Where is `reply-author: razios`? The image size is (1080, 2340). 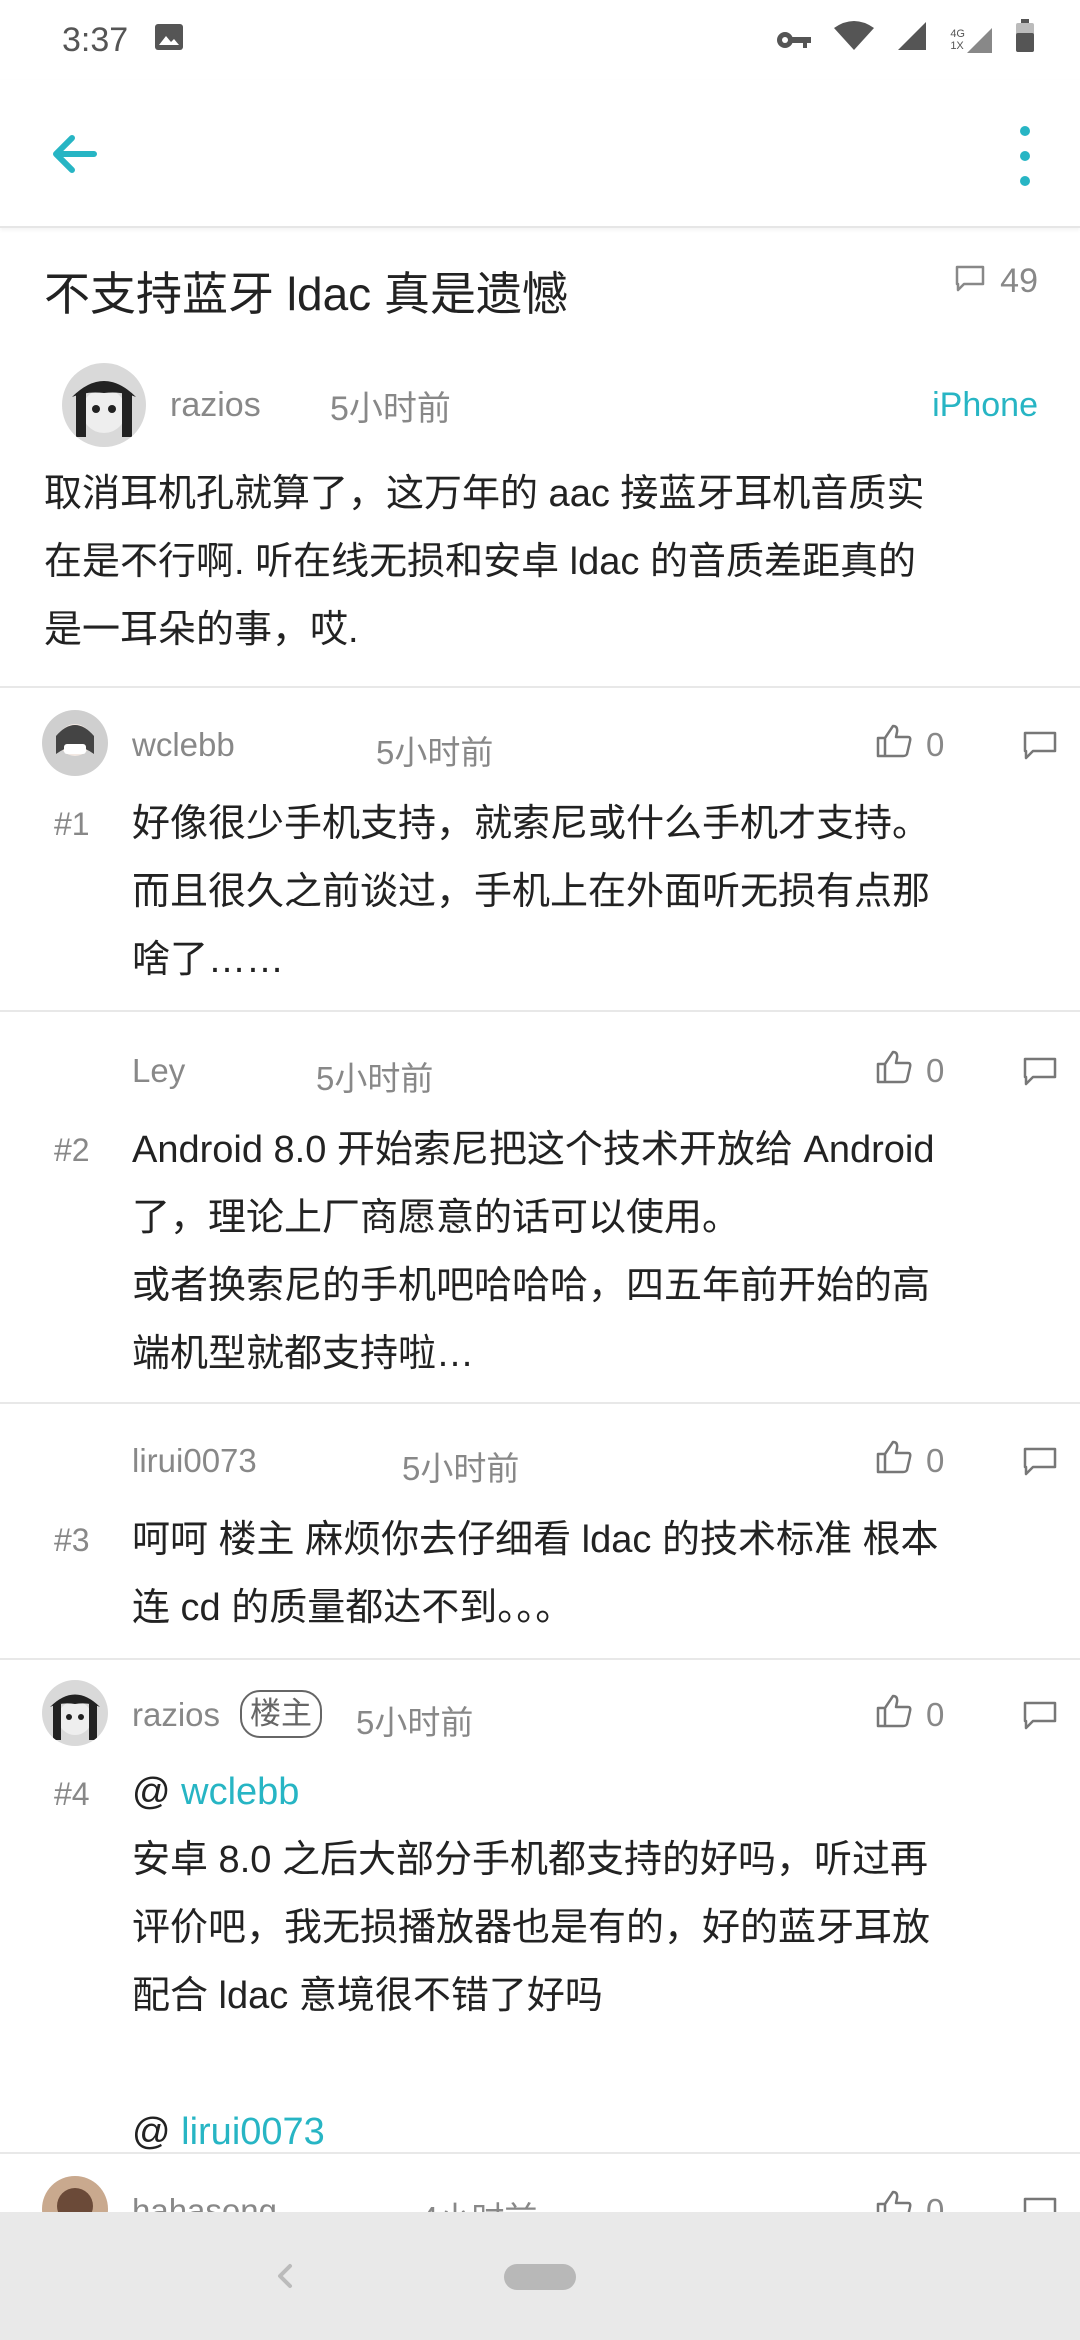 reply-author: razios is located at coordinates (176, 1715).